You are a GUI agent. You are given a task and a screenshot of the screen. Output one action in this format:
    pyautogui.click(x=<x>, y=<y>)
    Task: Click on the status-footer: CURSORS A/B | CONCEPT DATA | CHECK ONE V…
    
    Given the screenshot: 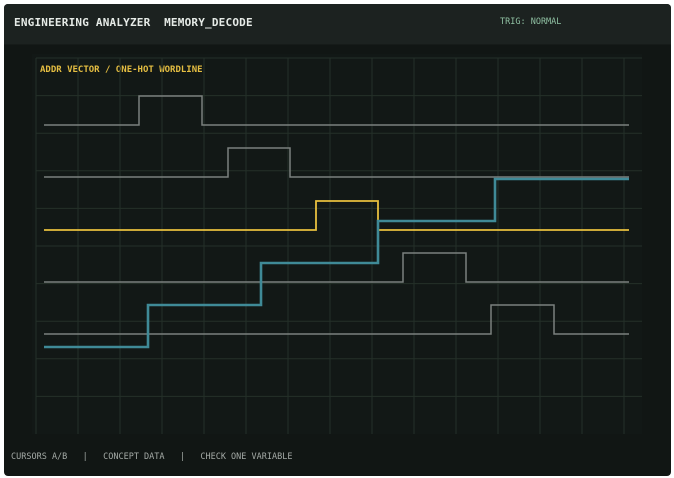 What is the action you would take?
    pyautogui.click(x=152, y=457)
    